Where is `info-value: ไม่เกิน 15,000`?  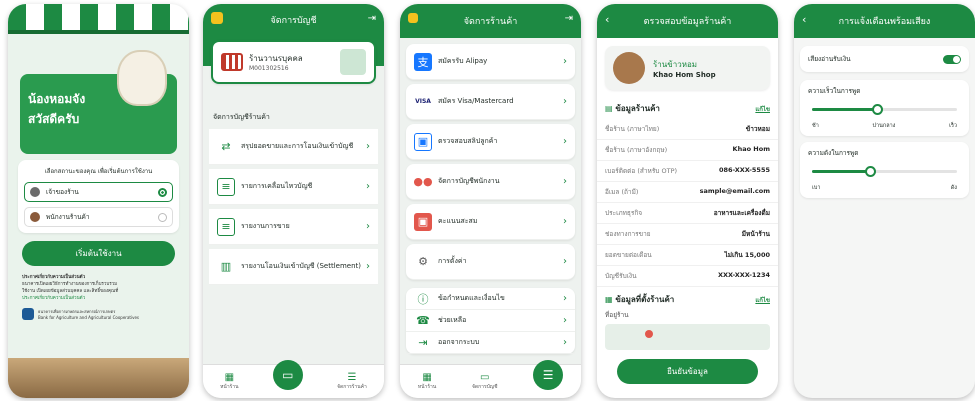 info-value: ไม่เกิน 15,000 is located at coordinates (747, 255).